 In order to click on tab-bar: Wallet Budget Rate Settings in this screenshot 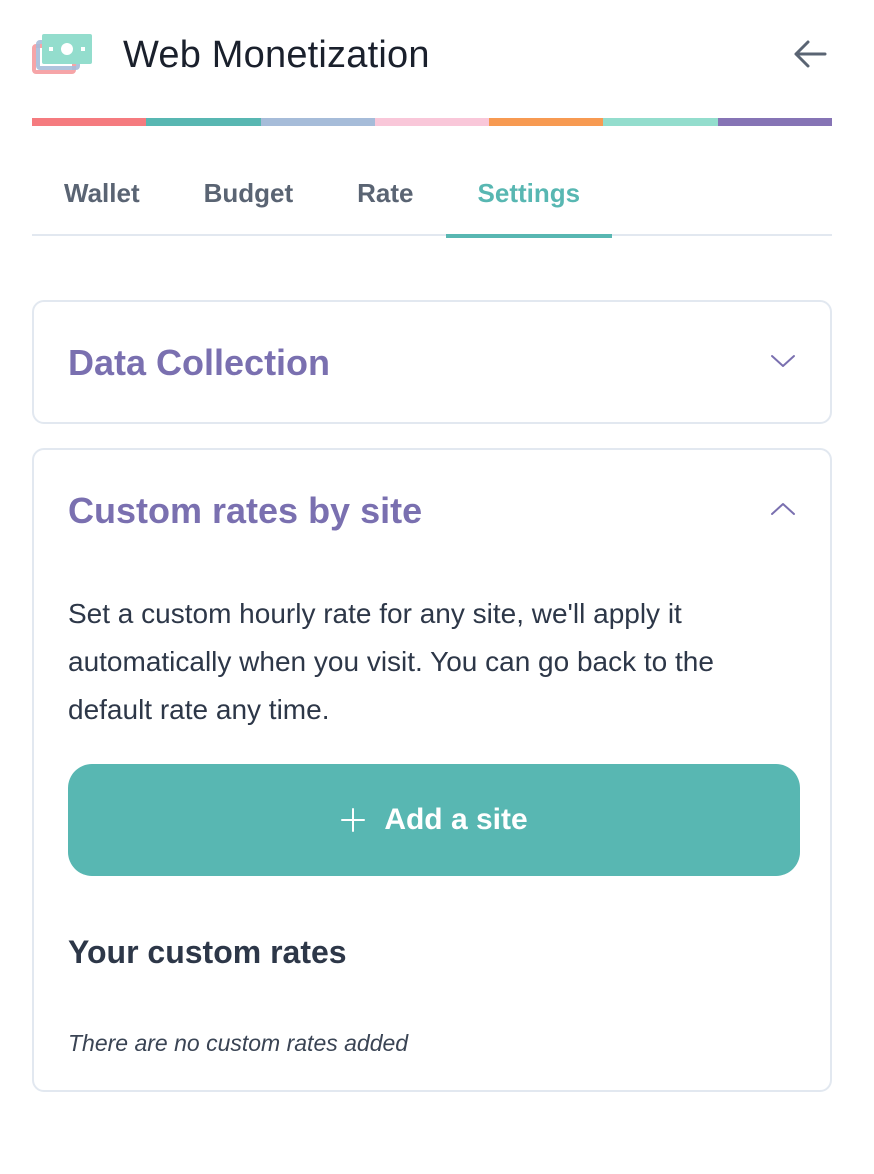, I will do `click(432, 199)`.